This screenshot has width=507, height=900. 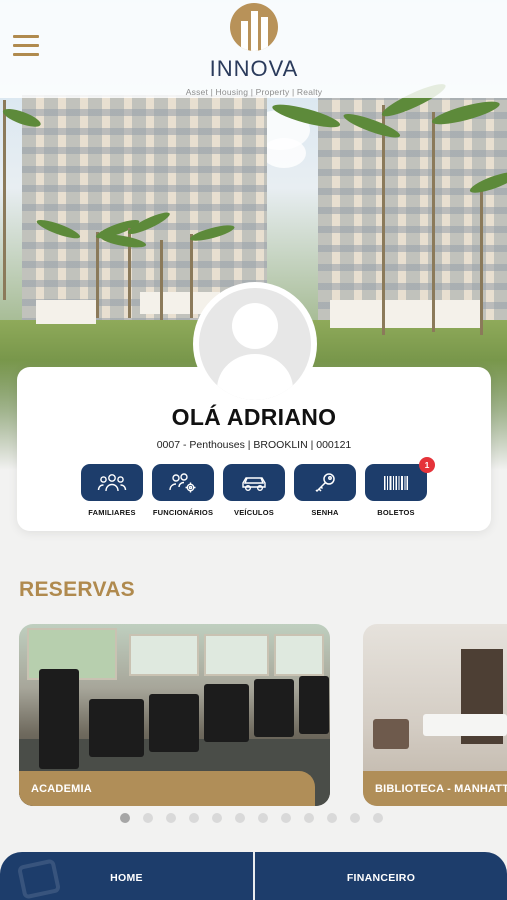 I want to click on reserva-label-biblioteca: BIBLIOTECA - MANHATTAN, so click(x=435, y=788).